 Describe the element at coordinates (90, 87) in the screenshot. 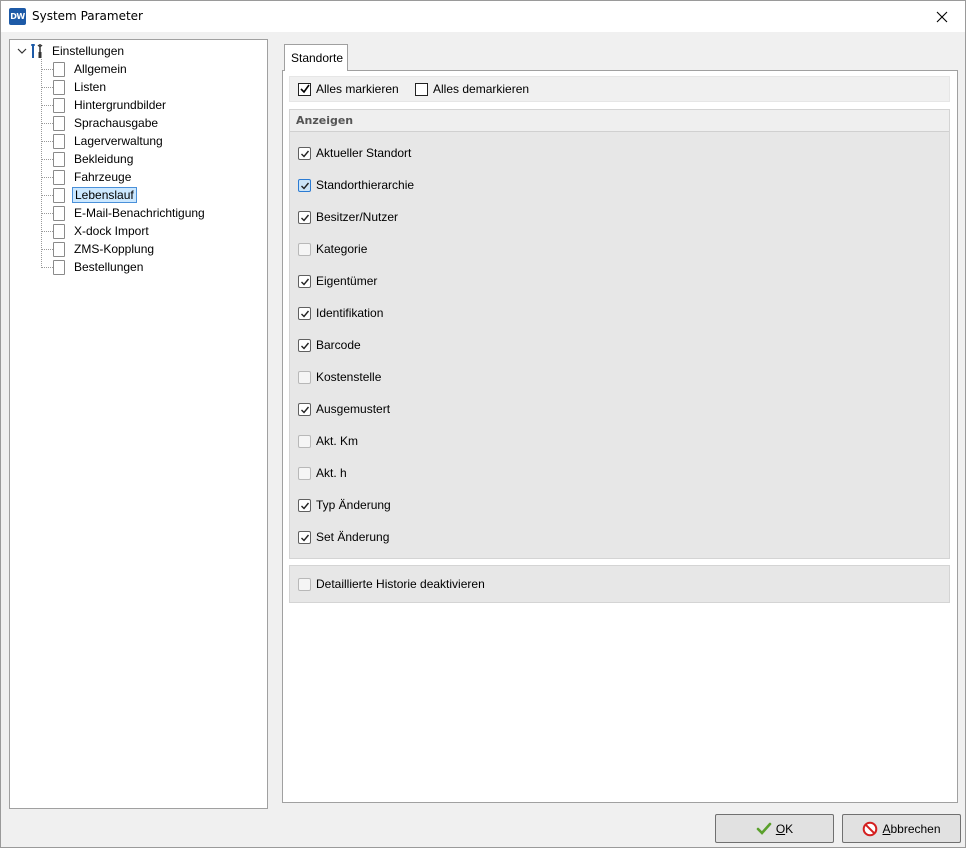

I see `tree-item-label: Listen` at that location.